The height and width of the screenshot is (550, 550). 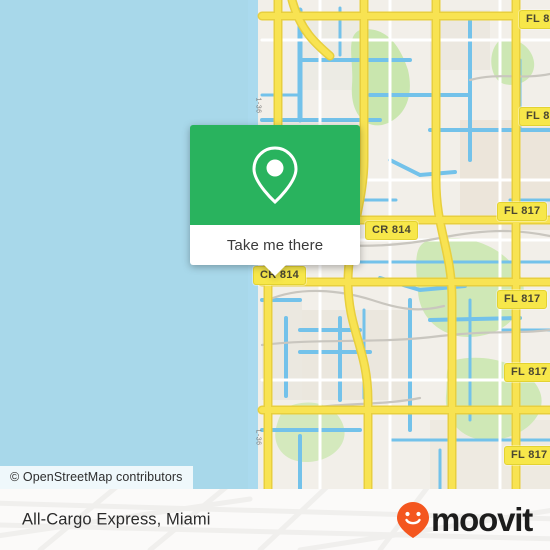 What do you see at coordinates (116, 519) in the screenshot?
I see `page-title: All-Cargo Express, Miami` at bounding box center [116, 519].